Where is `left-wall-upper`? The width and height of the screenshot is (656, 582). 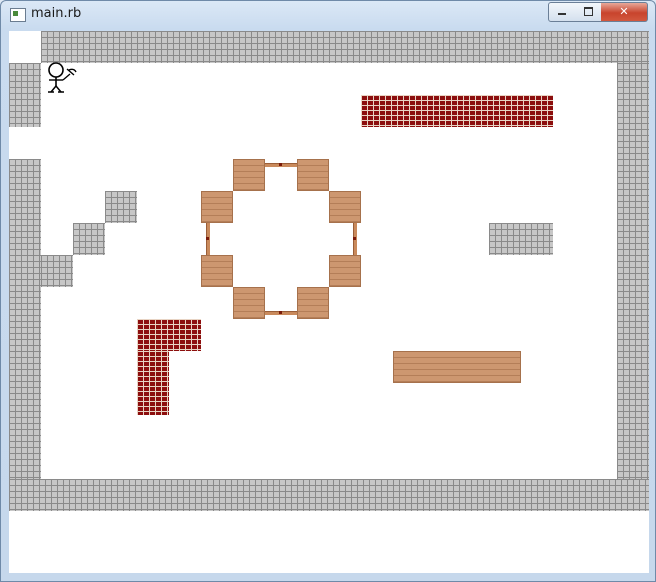
left-wall-upper is located at coordinates (25, 95).